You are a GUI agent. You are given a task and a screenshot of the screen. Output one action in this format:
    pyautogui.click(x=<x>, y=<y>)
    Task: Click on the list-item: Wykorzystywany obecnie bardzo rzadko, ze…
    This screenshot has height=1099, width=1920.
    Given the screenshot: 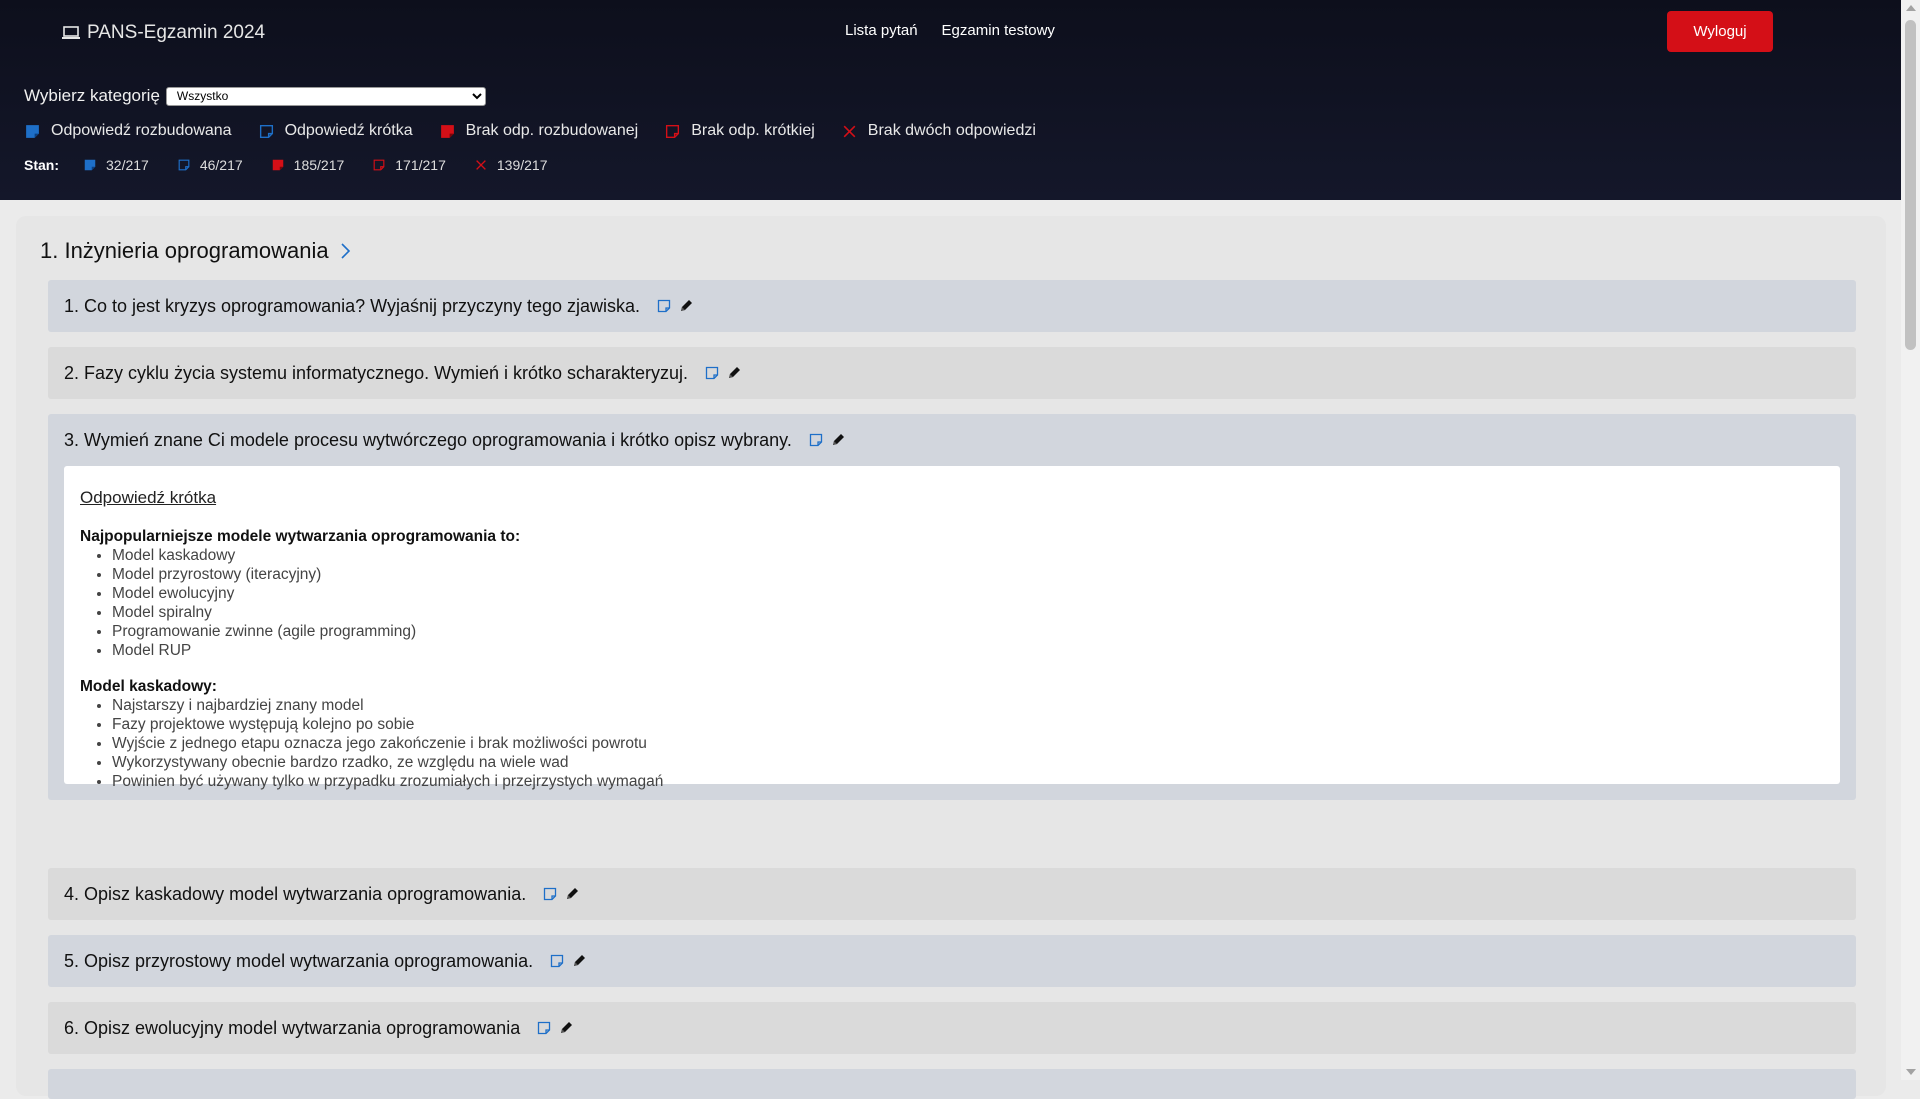 What is the action you would take?
    pyautogui.click(x=968, y=762)
    